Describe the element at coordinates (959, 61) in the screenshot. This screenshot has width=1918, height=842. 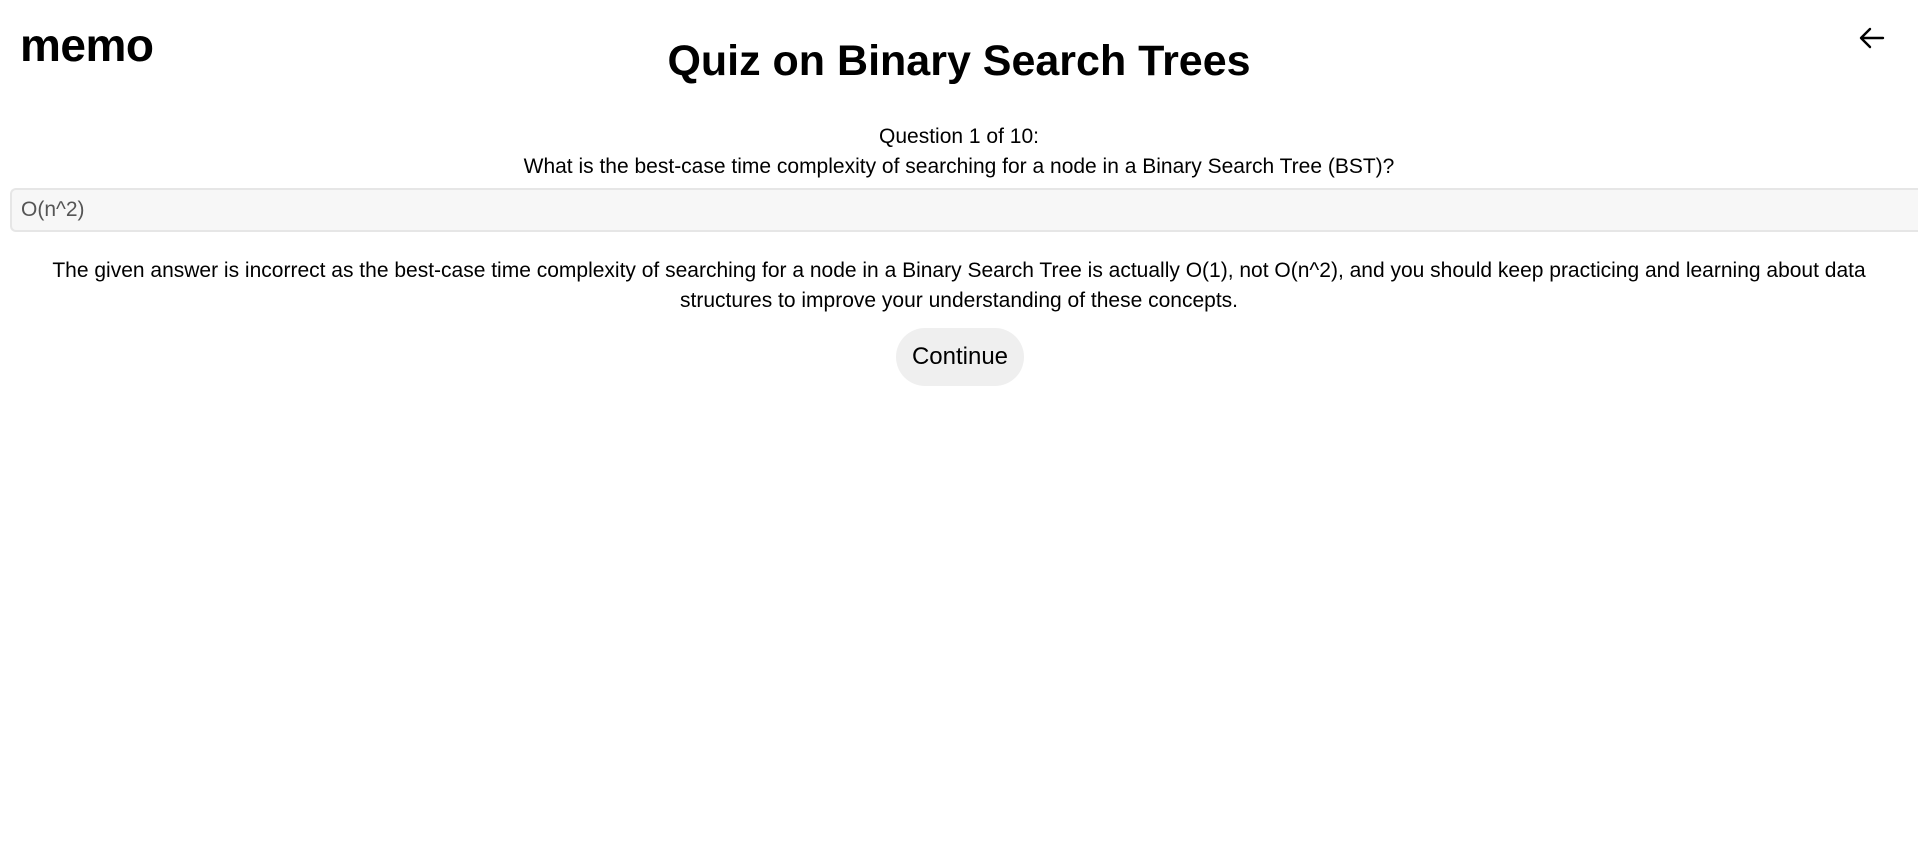
I see `page-title: Quiz on Binary Search Trees` at that location.